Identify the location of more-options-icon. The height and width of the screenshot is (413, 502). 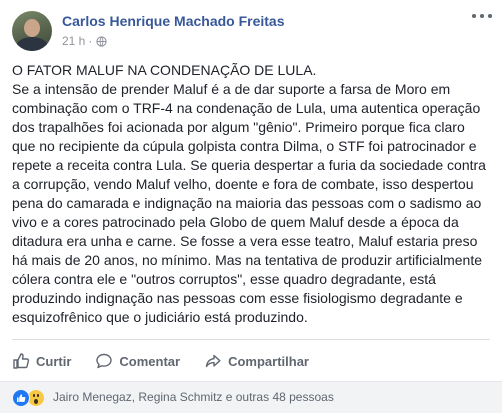
(482, 16).